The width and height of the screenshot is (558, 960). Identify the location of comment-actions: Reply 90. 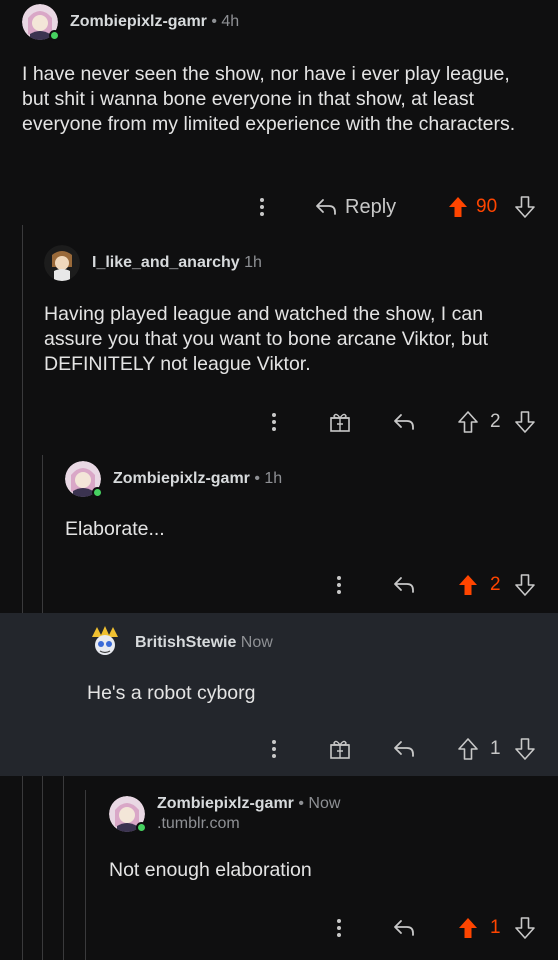
(279, 207).